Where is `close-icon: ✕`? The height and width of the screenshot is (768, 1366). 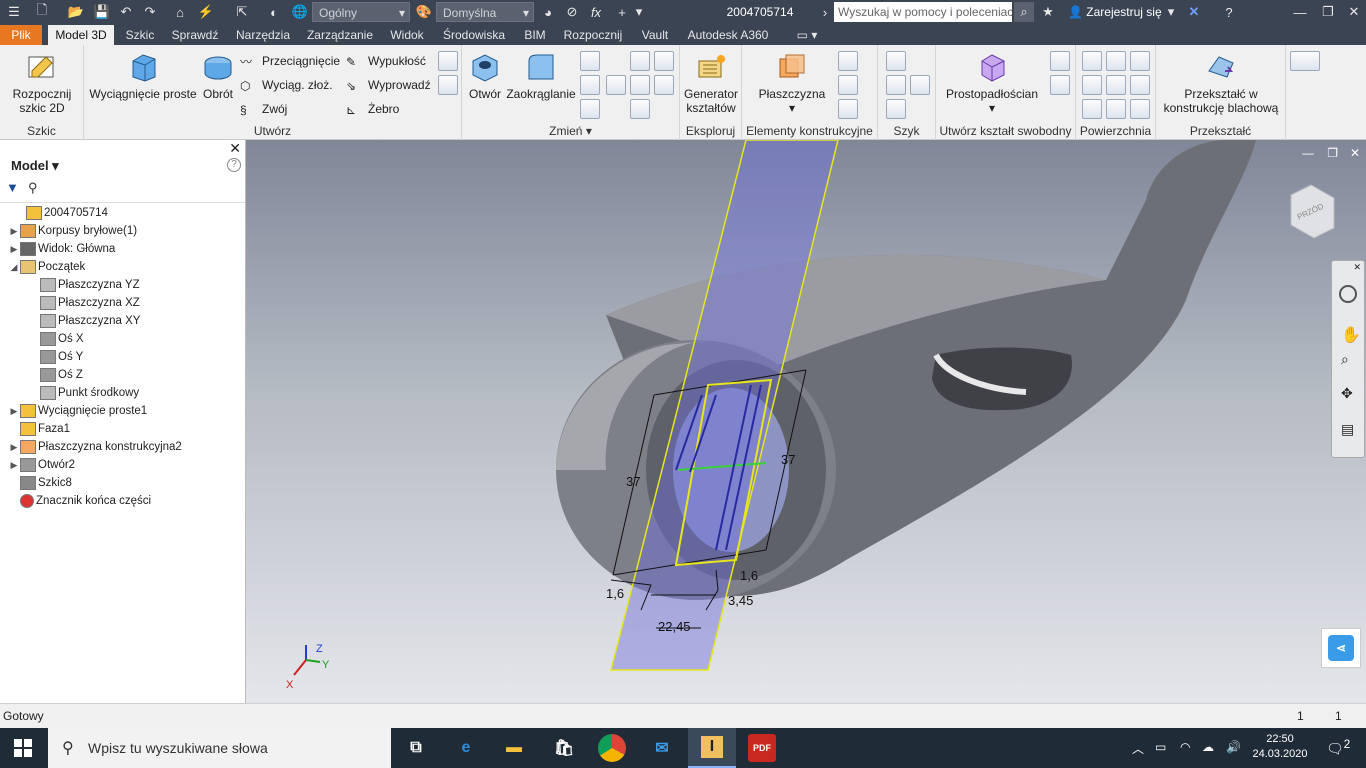
close-icon: ✕ is located at coordinates (1354, 12).